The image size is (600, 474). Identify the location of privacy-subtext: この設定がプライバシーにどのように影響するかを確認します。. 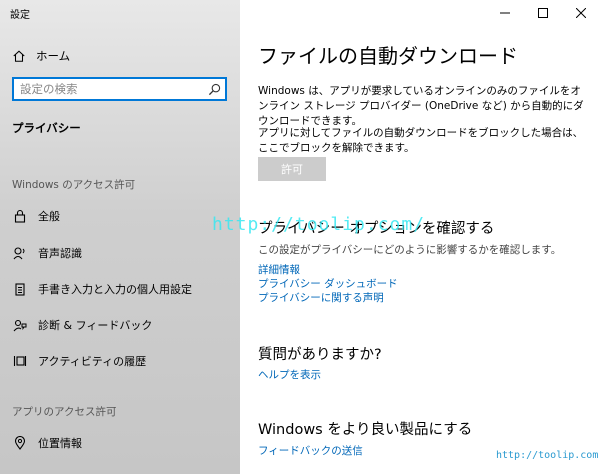
(410, 250).